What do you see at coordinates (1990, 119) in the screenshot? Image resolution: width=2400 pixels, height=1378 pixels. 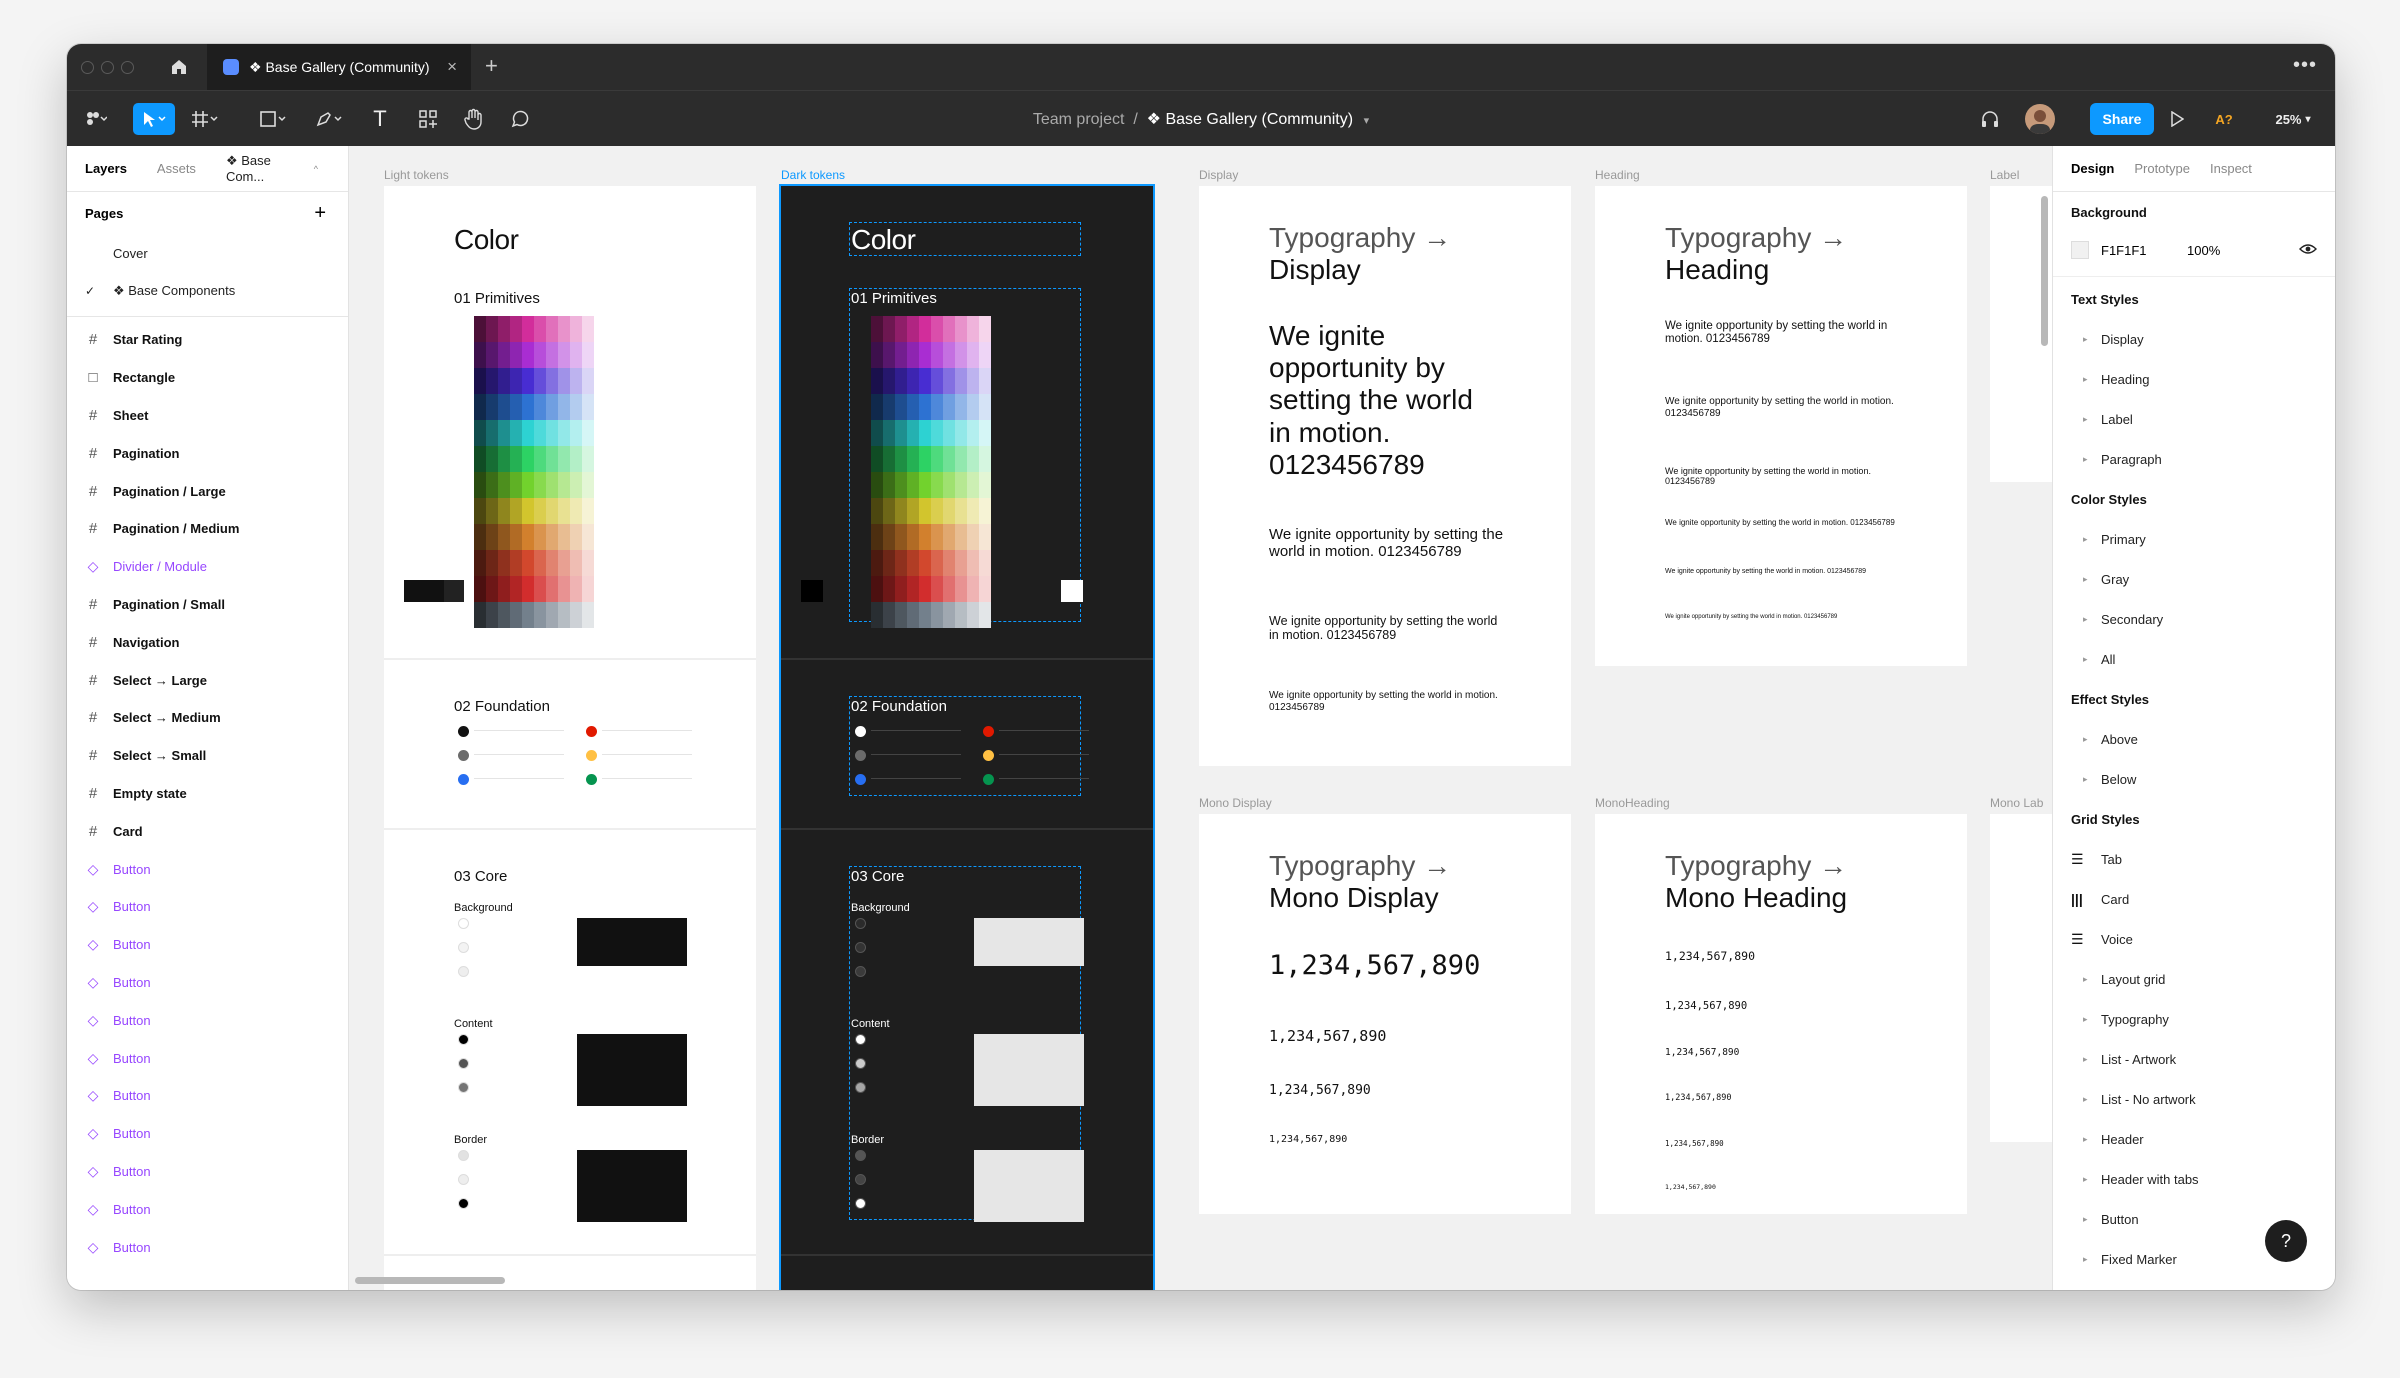 I see `headphones-icon` at bounding box center [1990, 119].